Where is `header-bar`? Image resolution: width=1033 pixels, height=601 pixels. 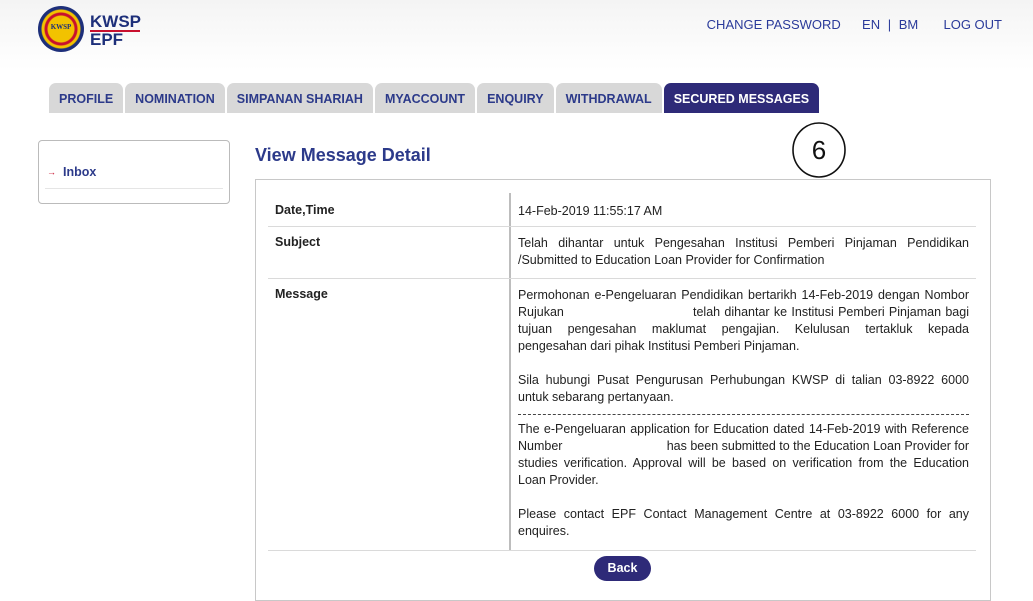 header-bar is located at coordinates (516, 35).